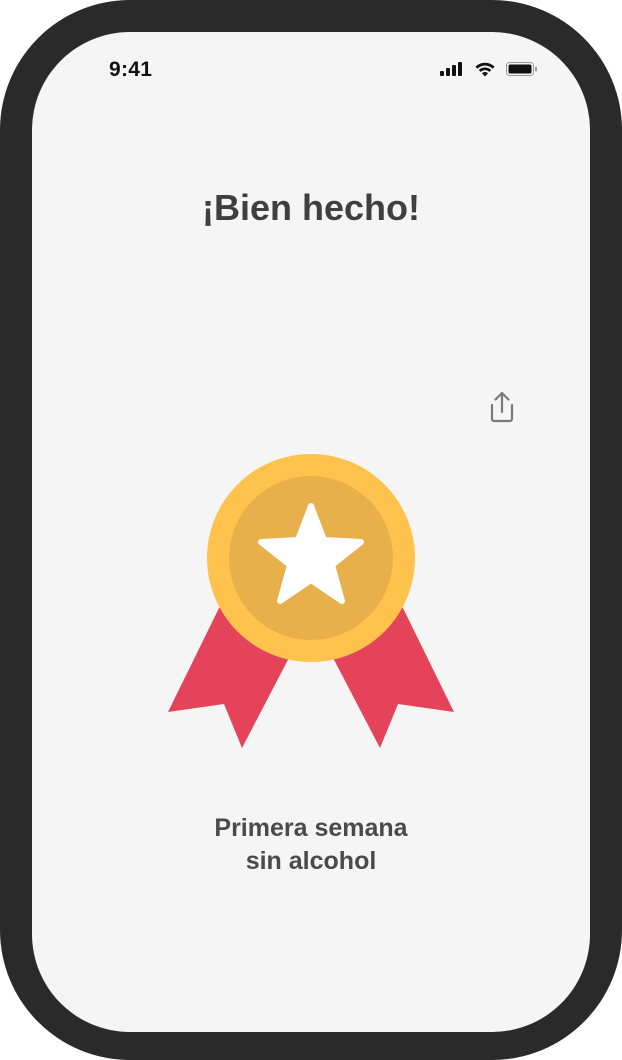  I want to click on status-time: 9:41, so click(131, 69).